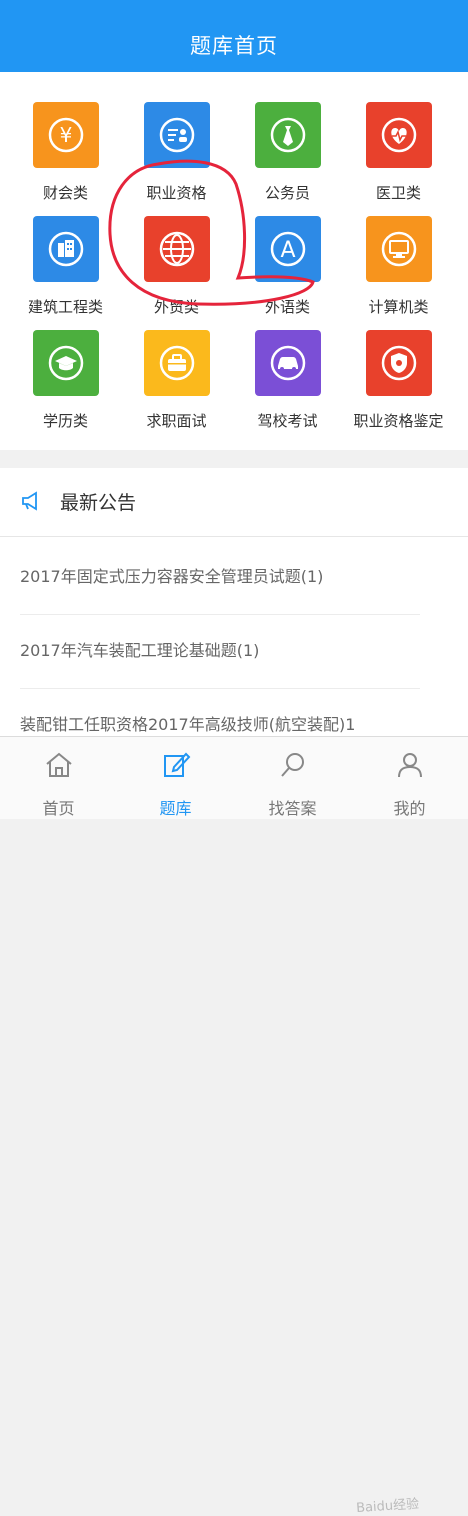 Image resolution: width=468 pixels, height=1516 pixels. I want to click on category-label: 学历类, so click(65, 421).